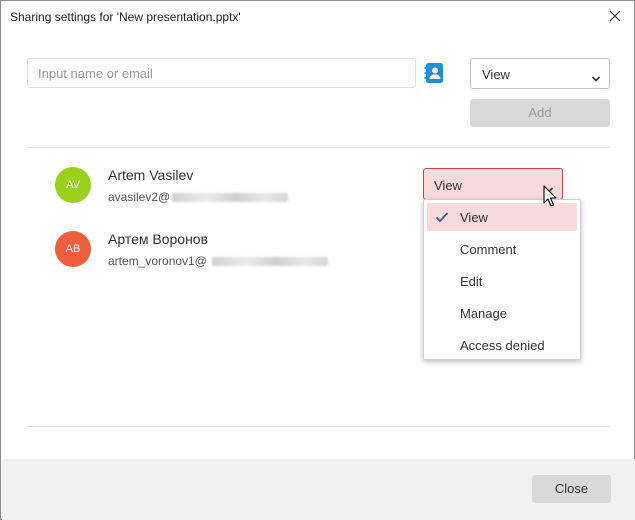 The height and width of the screenshot is (520, 635). I want to click on invite-role-value: View, so click(496, 74).